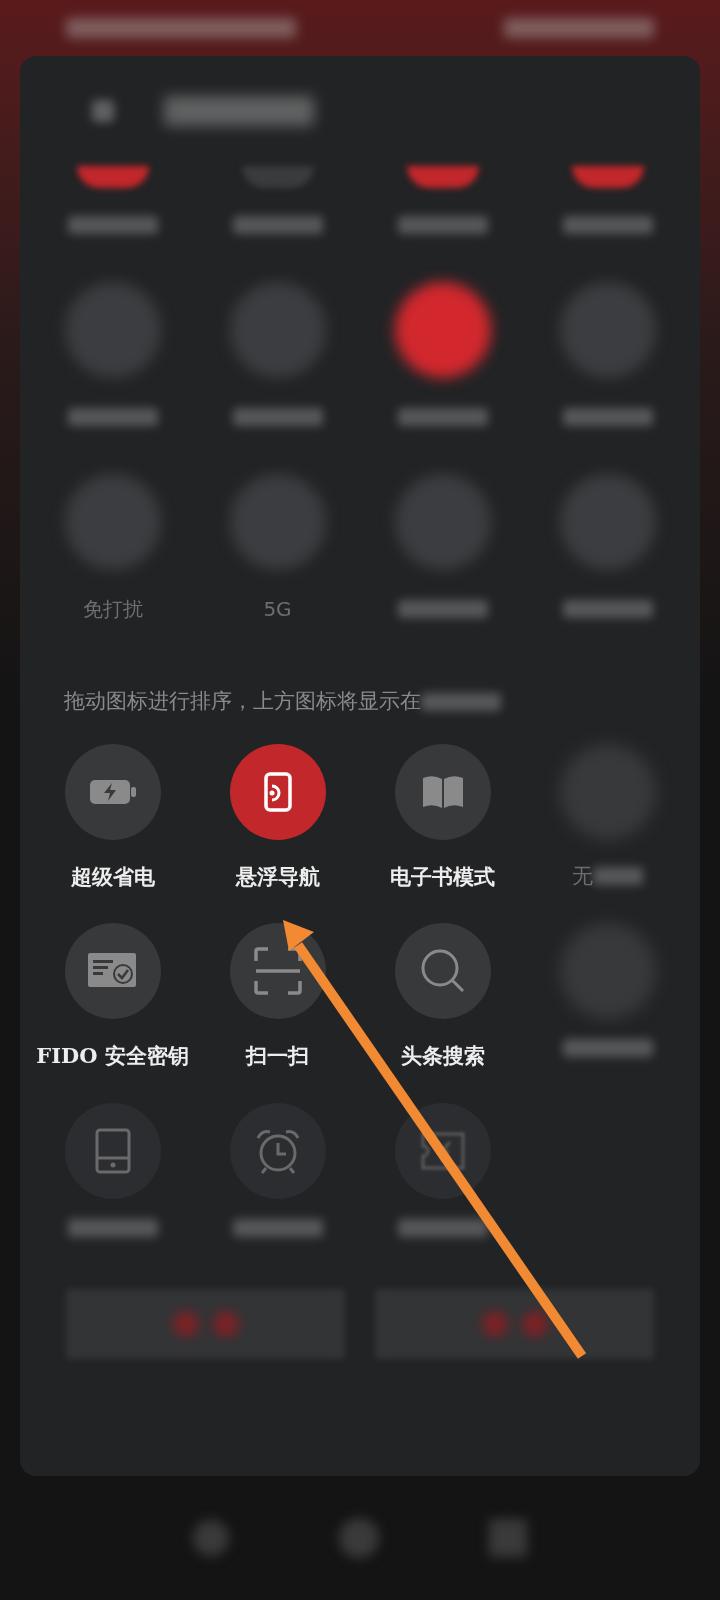  What do you see at coordinates (442, 1056) in the screenshot?
I see `tile-label: 头条搜索` at bounding box center [442, 1056].